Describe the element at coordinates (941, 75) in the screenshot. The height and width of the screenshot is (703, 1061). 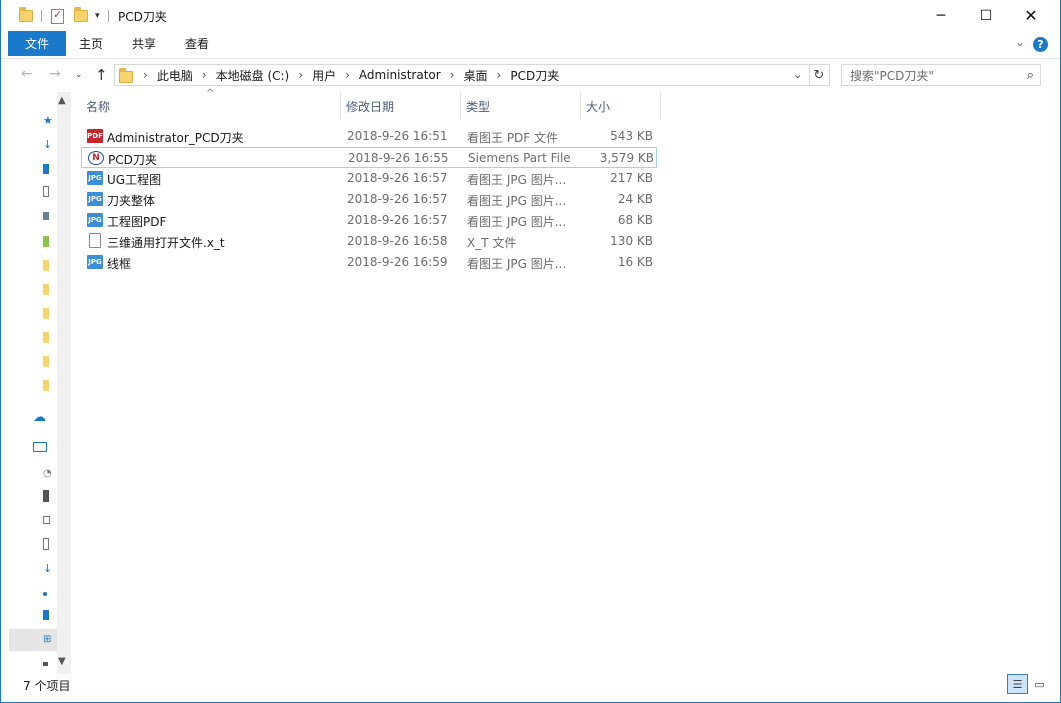
I see `search-input: 搜索"PCD刀夹" ⌕` at that location.